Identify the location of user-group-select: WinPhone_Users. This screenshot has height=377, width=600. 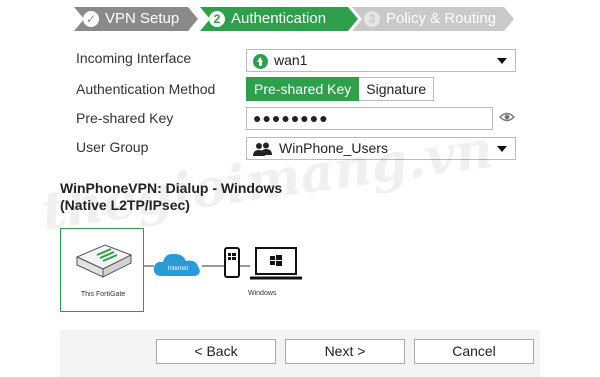
(381, 148).